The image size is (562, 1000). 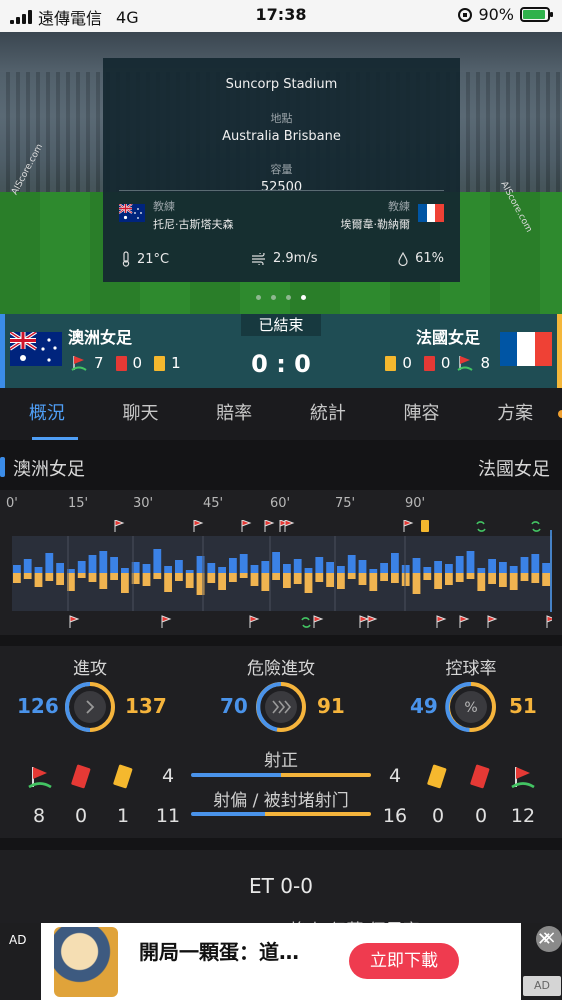 I want to click on location-value: Australia Brisbane, so click(x=281, y=136).